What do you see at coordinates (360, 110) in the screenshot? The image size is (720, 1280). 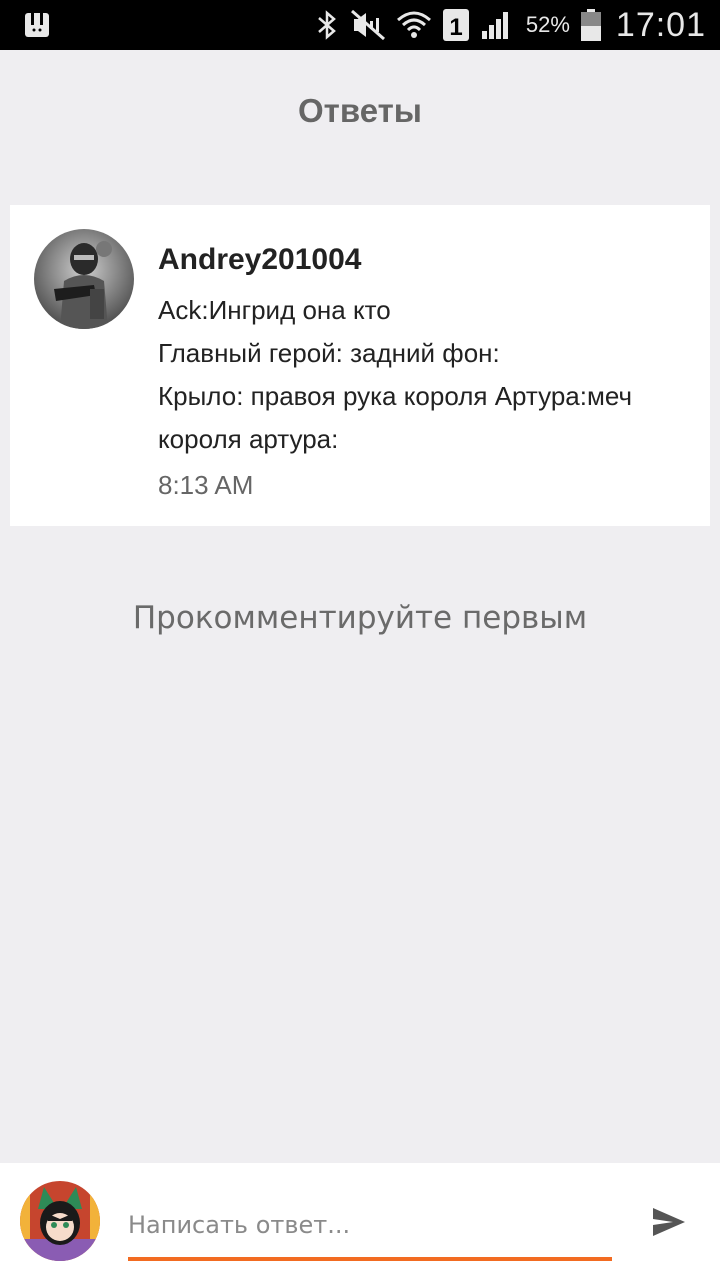 I see `page-title: Ответы` at bounding box center [360, 110].